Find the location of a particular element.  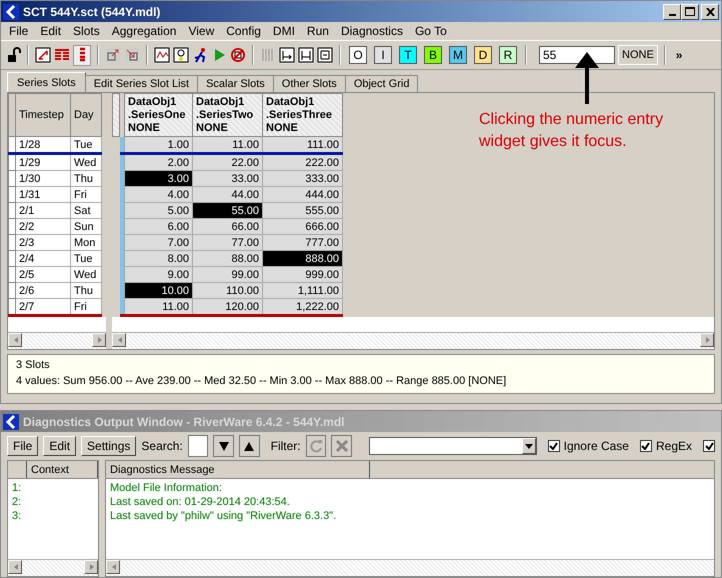

menu-item: Config is located at coordinates (243, 31).